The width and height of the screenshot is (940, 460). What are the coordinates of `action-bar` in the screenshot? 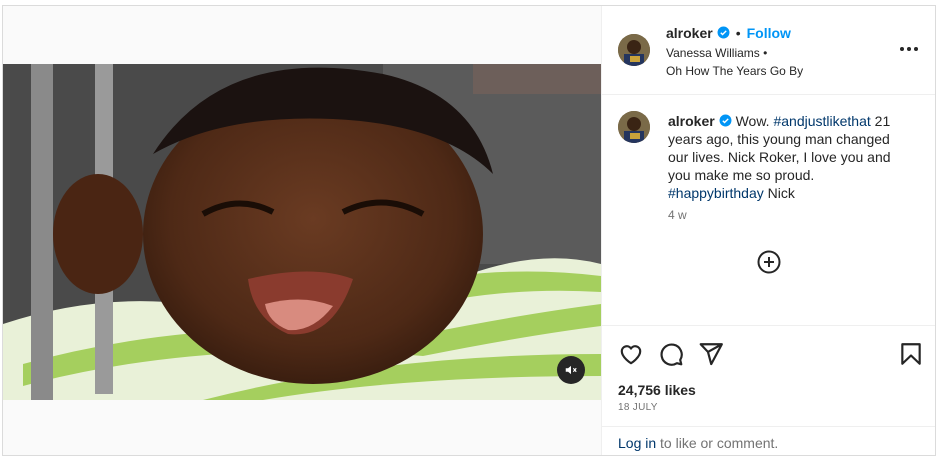 It's located at (768, 355).